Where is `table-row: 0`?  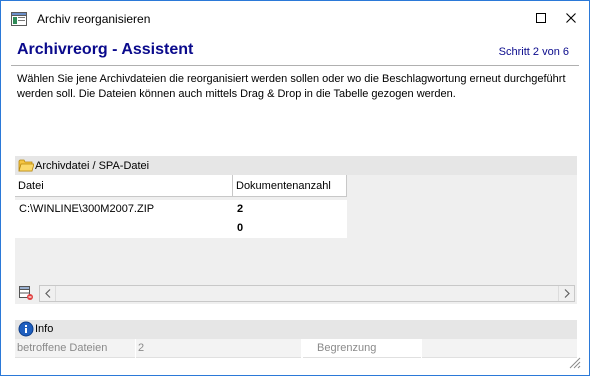
table-row: 0 is located at coordinates (181, 228).